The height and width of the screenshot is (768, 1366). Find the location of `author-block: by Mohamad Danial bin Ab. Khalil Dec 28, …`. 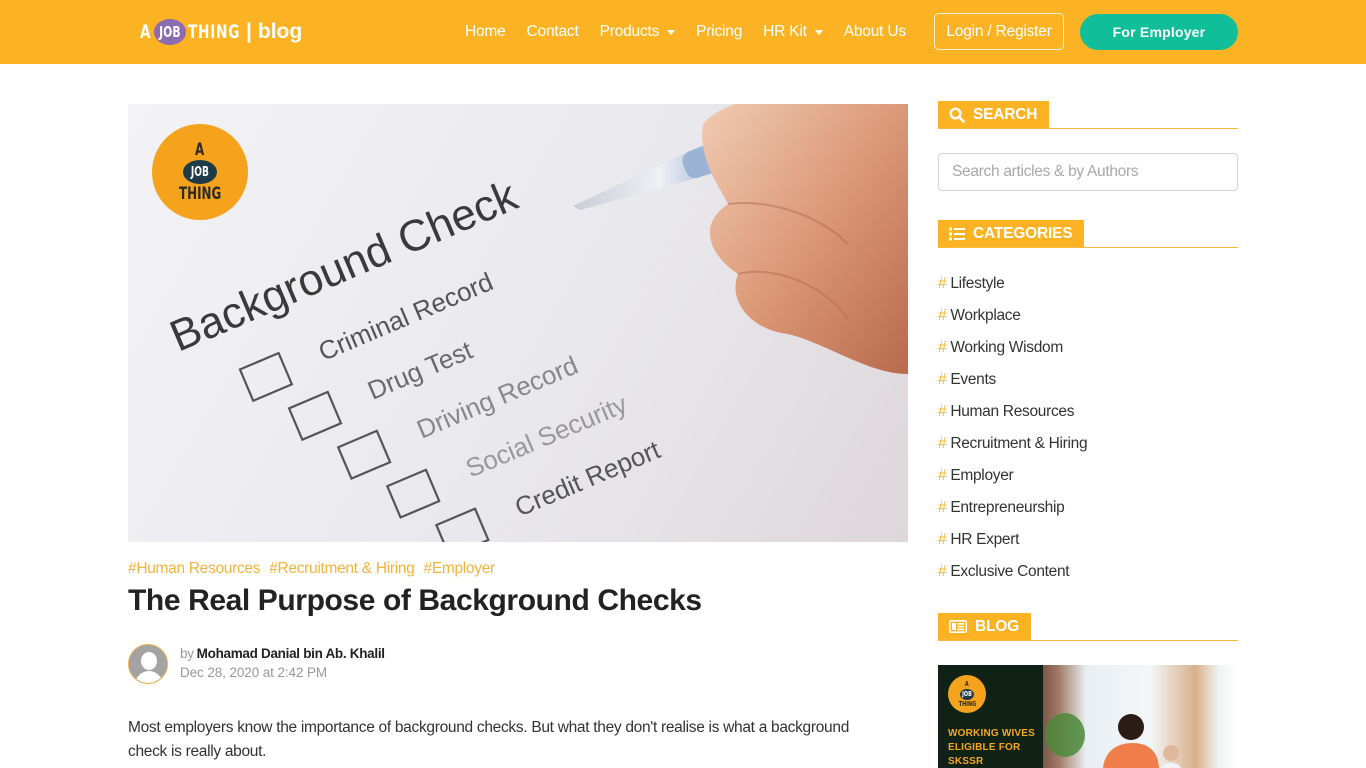

author-block: by Mohamad Danial bin Ab. Khalil Dec 28, … is located at coordinates (256, 664).